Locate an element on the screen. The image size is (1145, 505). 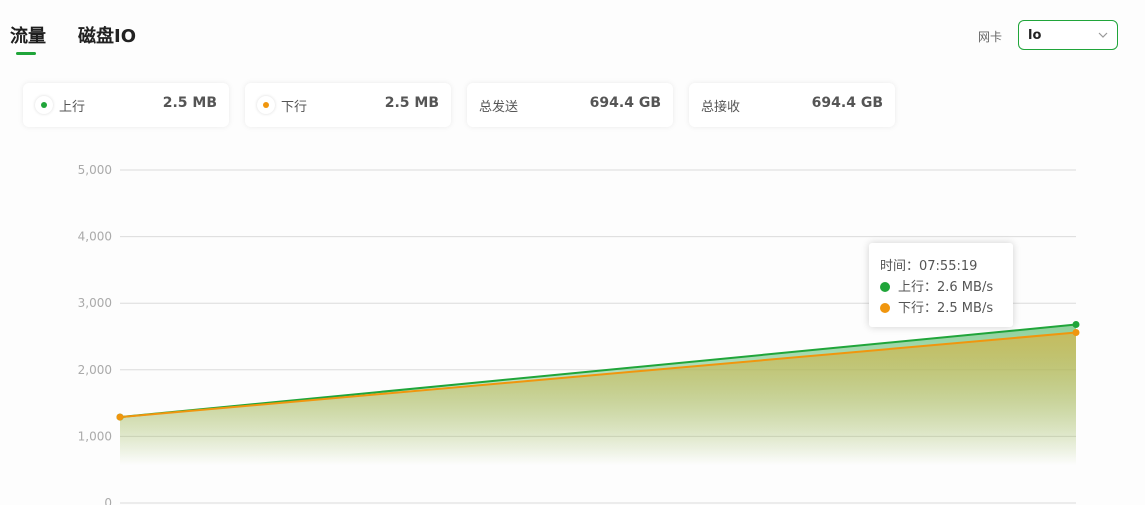
y-tick-label: 5,000 is located at coordinates (95, 170).